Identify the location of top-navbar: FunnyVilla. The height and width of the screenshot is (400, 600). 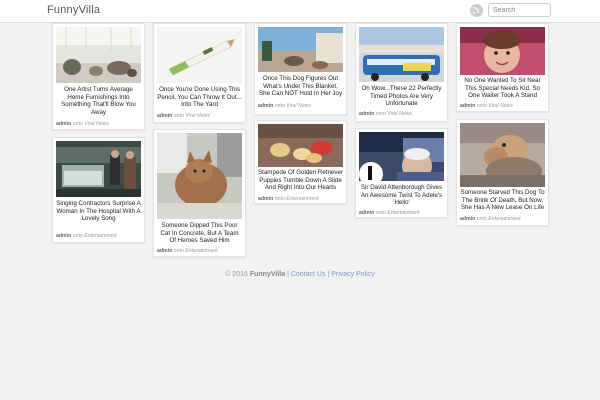
(300, 11).